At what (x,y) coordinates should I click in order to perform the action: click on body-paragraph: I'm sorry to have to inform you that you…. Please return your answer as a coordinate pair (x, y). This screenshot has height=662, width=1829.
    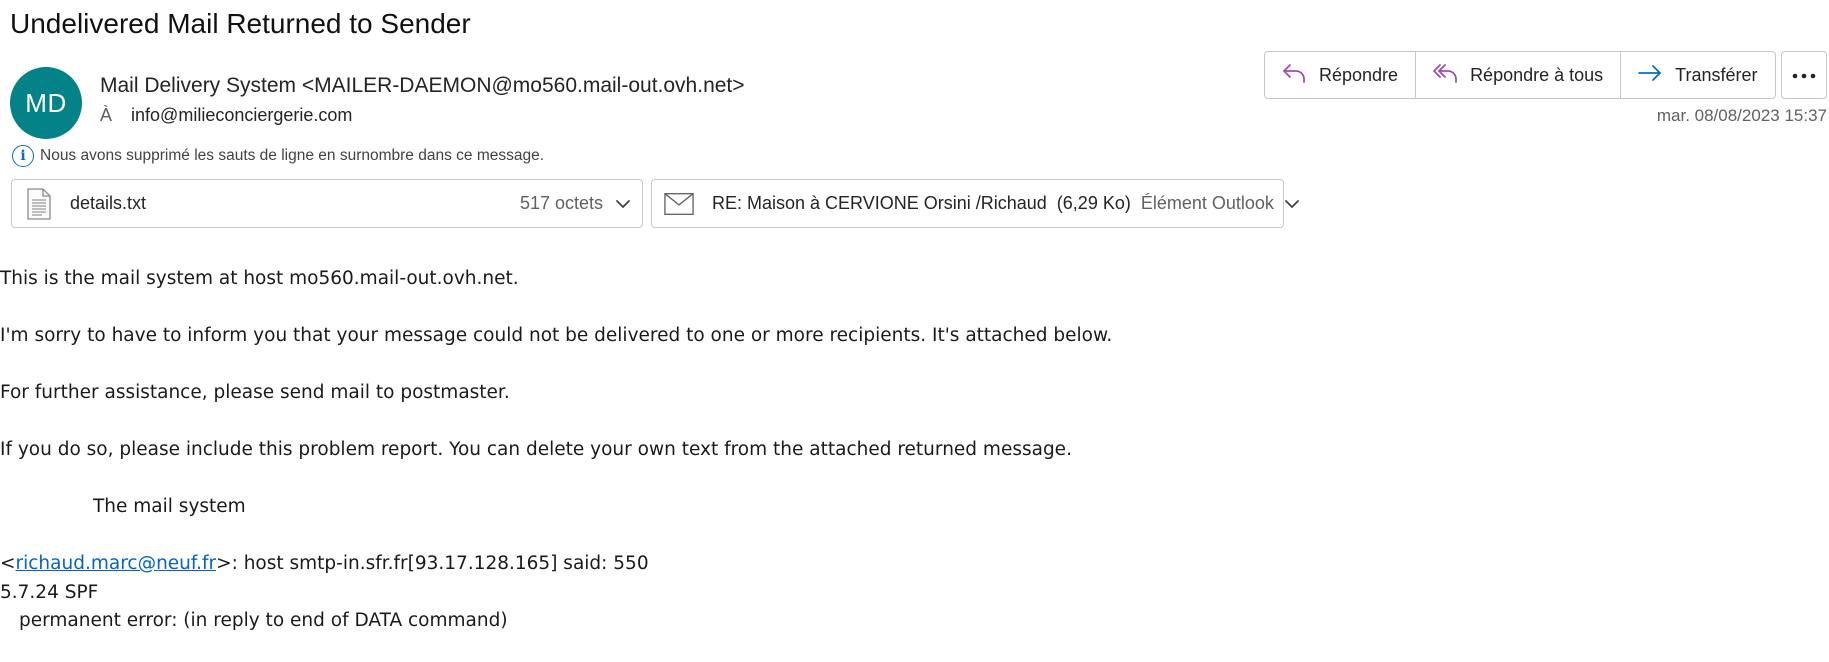
    Looking at the image, I should click on (556, 335).